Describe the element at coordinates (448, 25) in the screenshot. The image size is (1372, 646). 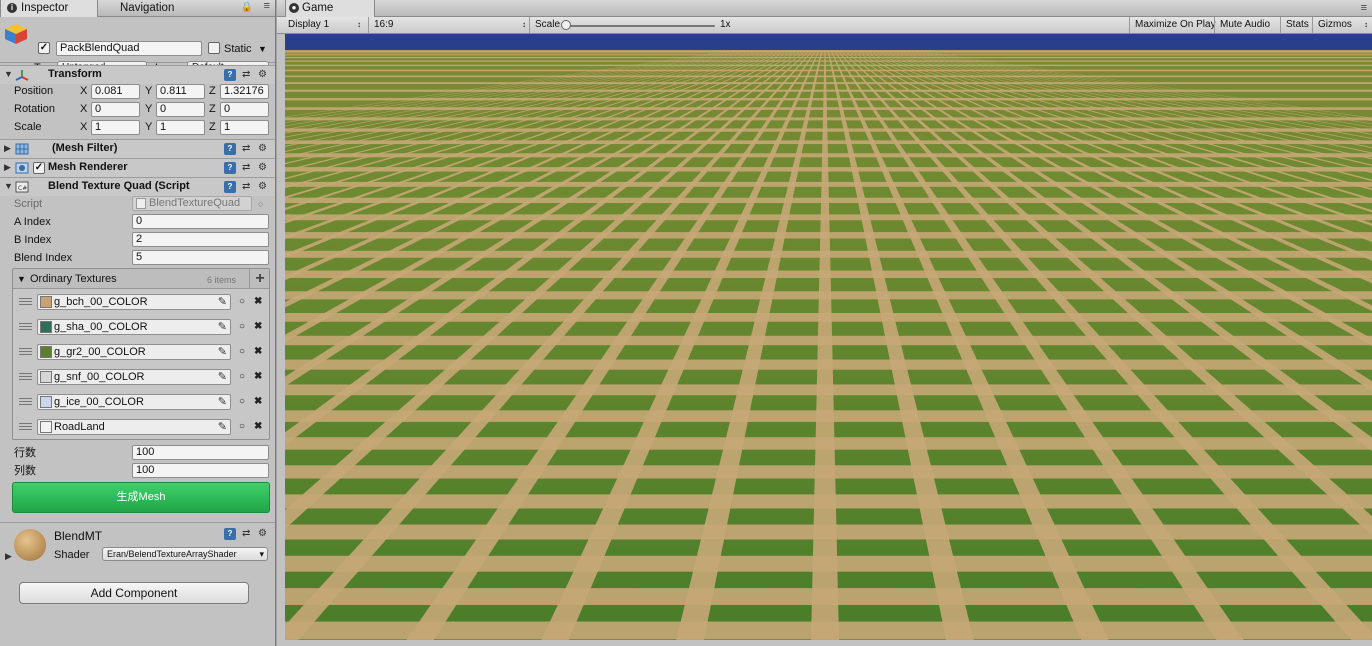
I see `aspect-dropdown: 16:9` at that location.